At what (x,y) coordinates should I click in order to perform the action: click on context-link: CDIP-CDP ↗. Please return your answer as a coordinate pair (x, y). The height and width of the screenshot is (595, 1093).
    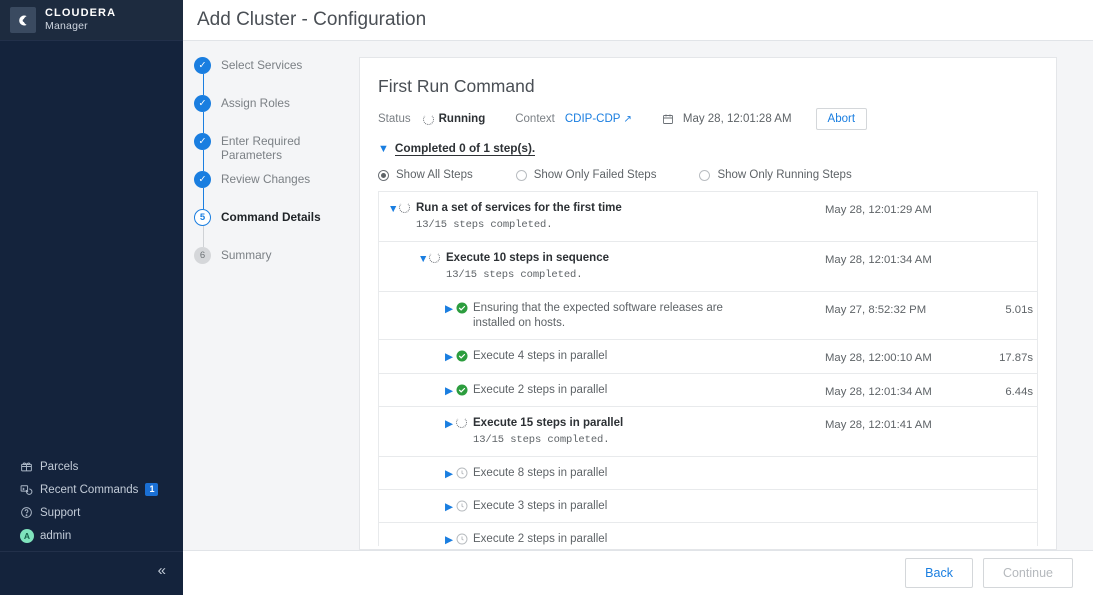
    Looking at the image, I should click on (598, 119).